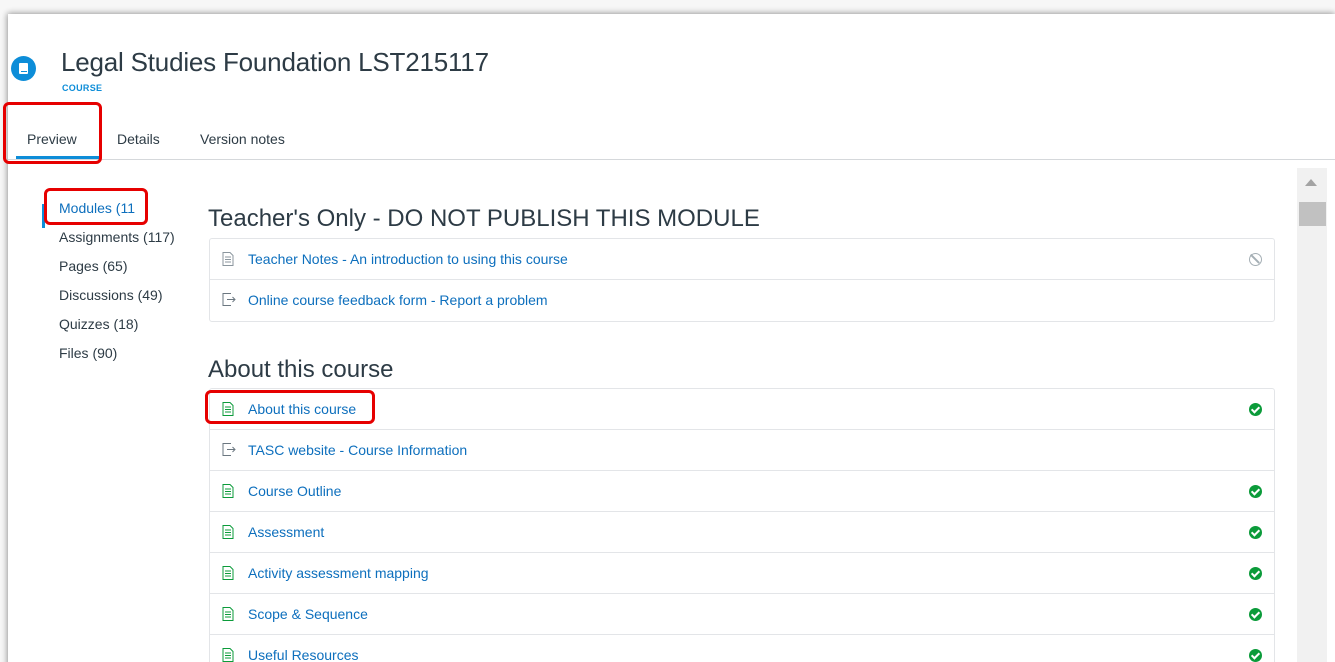  What do you see at coordinates (357, 450) in the screenshot?
I see `item-link: TASC website - Course Information` at bounding box center [357, 450].